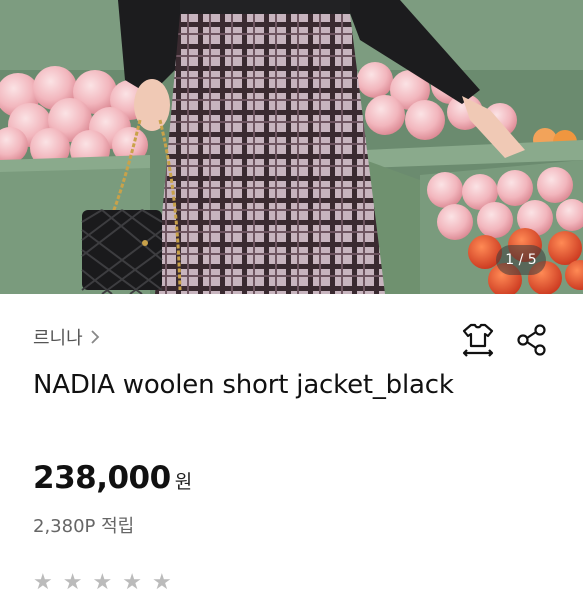  I want to click on price-currency: 원, so click(183, 482).